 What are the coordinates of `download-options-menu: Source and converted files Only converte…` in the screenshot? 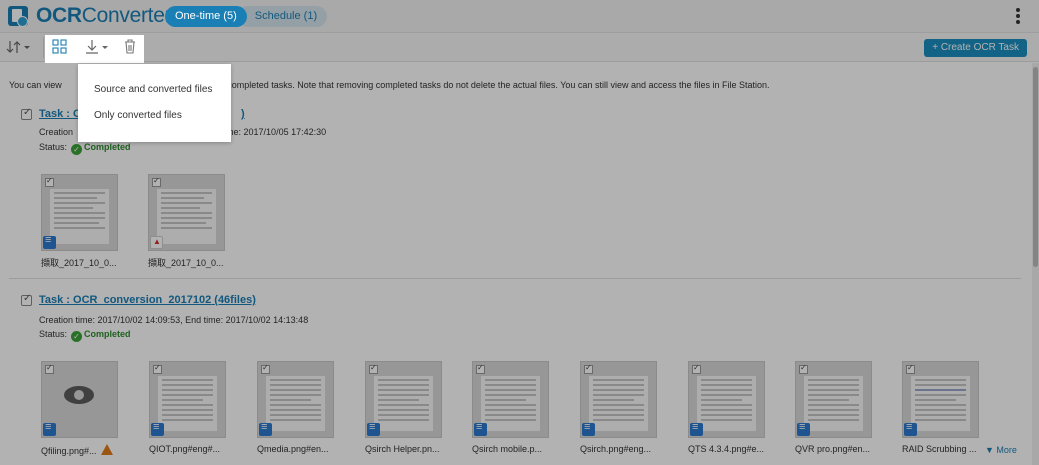 It's located at (154, 103).